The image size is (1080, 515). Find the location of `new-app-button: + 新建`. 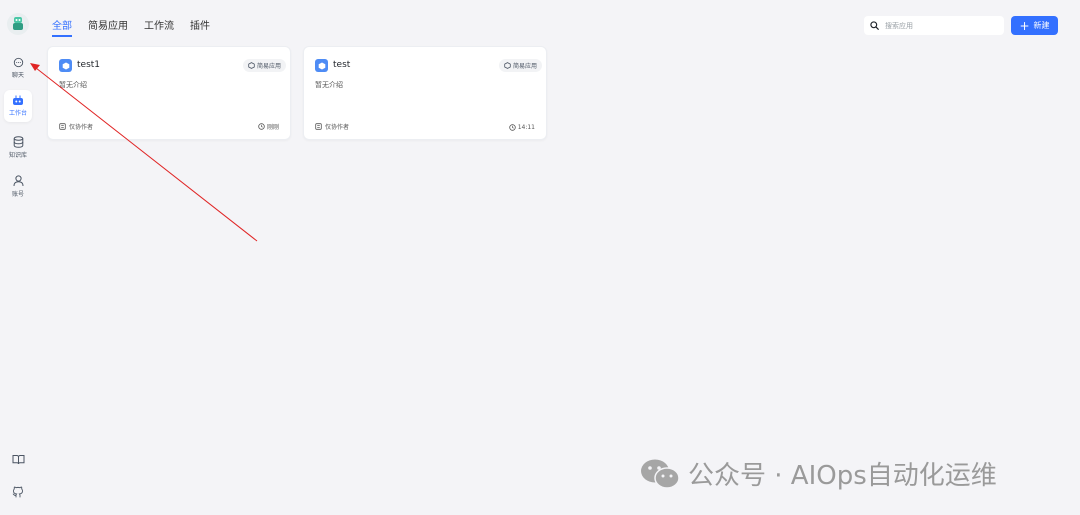

new-app-button: + 新建 is located at coordinates (1034, 25).